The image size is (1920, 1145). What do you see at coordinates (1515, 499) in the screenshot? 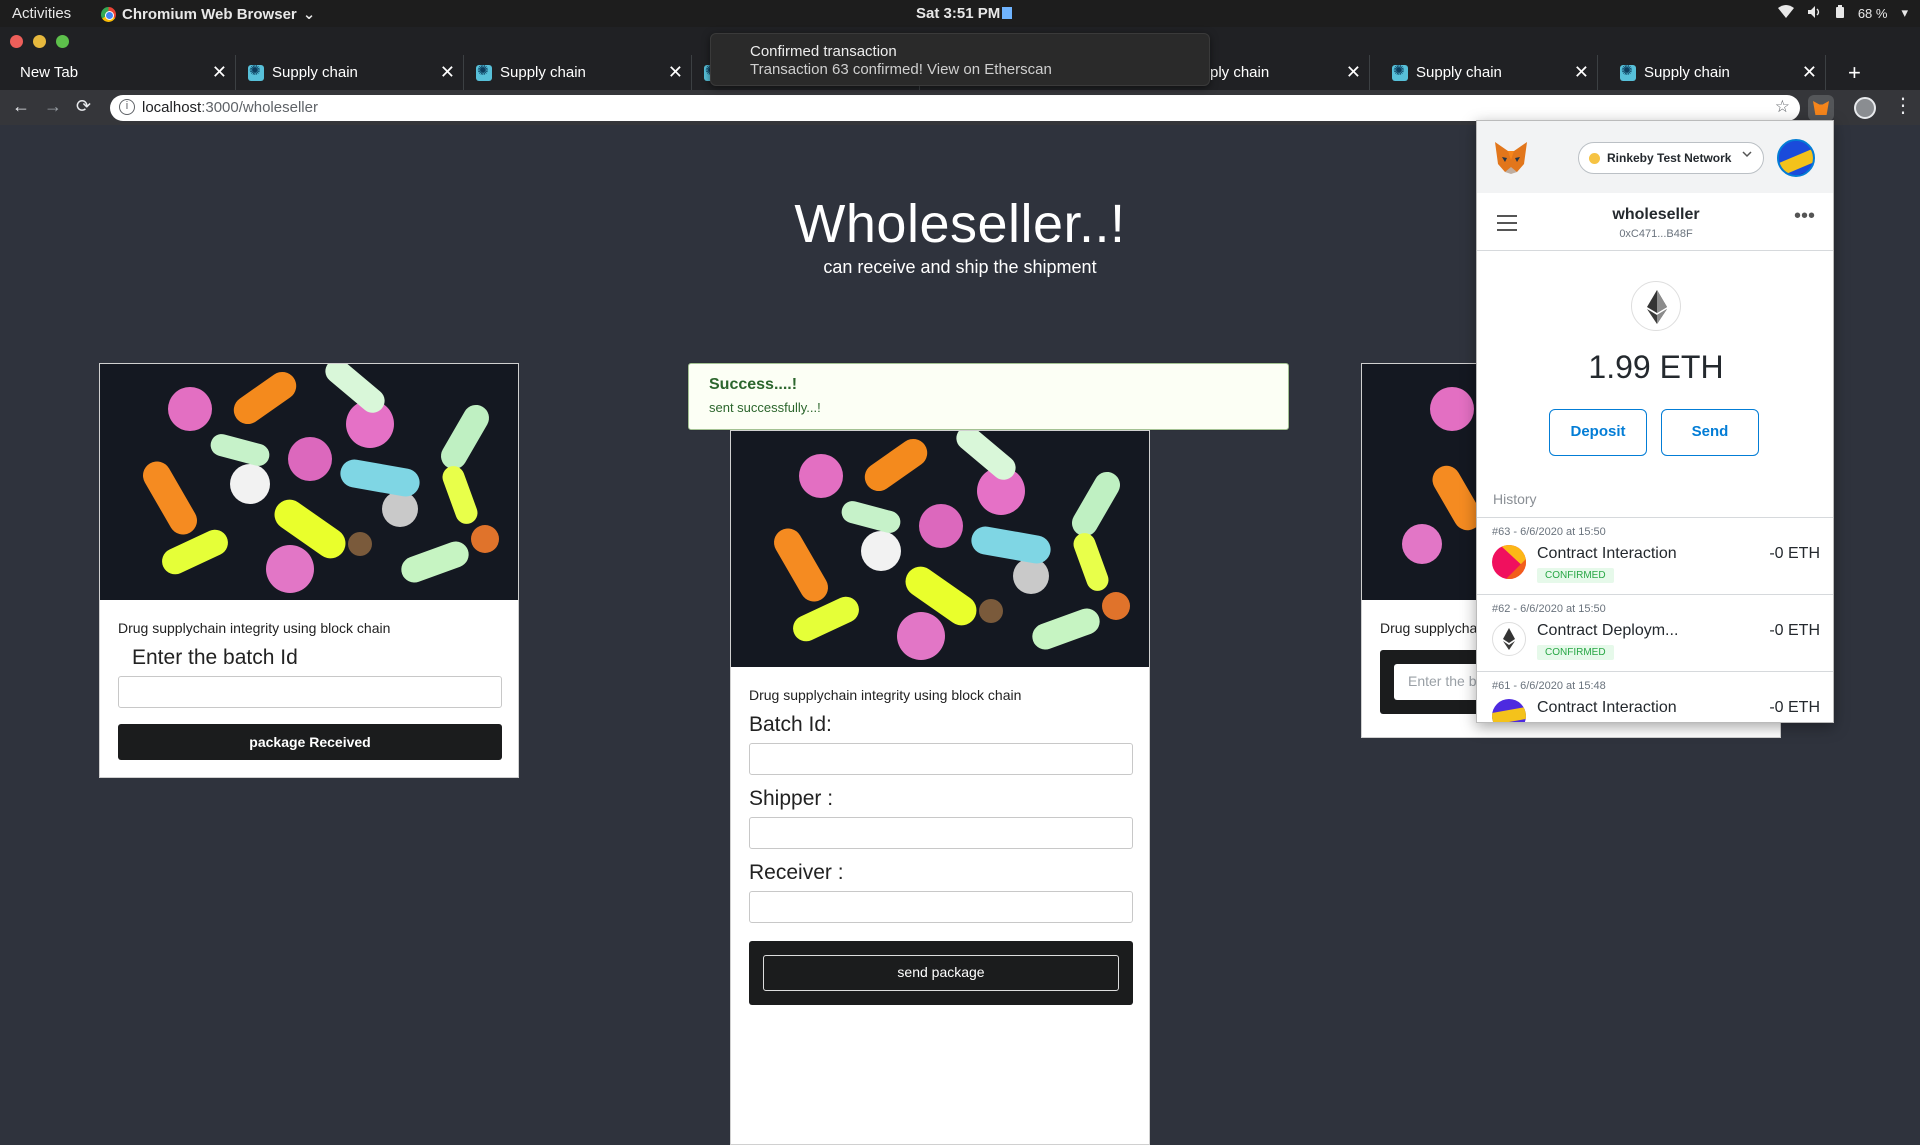
I see `history-label: History` at bounding box center [1515, 499].